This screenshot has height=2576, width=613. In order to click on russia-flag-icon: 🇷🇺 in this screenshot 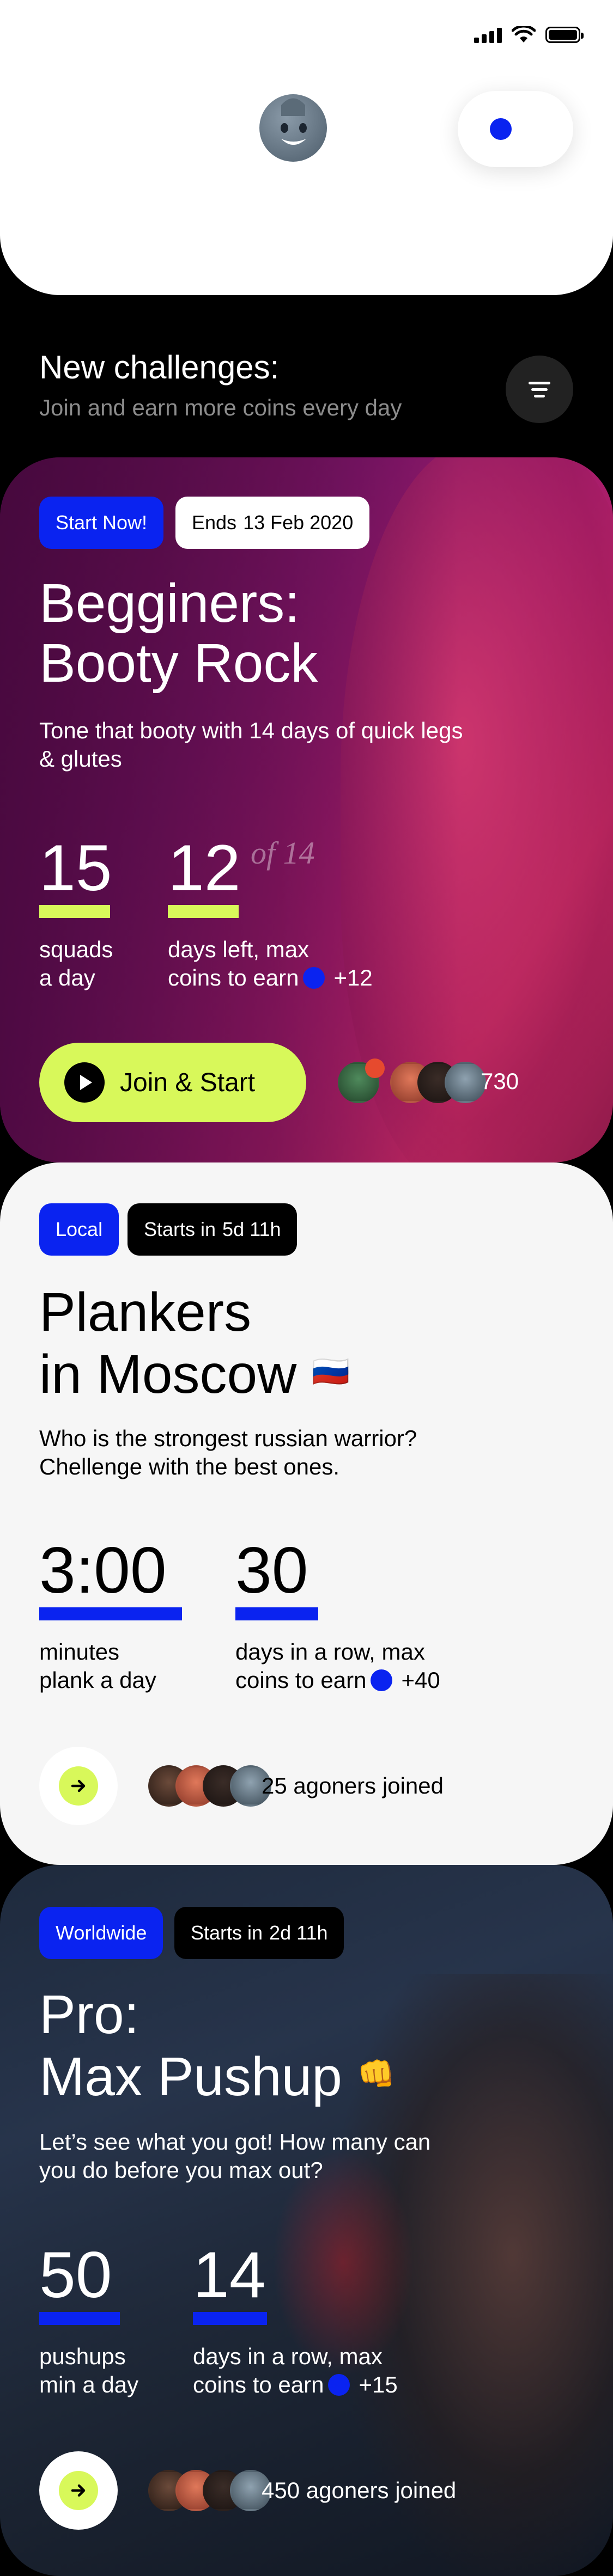, I will do `click(331, 1372)`.